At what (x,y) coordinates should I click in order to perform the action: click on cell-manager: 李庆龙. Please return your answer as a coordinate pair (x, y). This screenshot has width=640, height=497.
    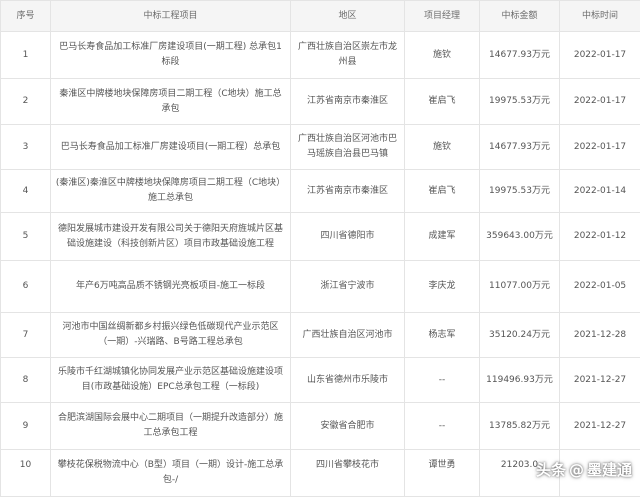
    Looking at the image, I should click on (442, 287).